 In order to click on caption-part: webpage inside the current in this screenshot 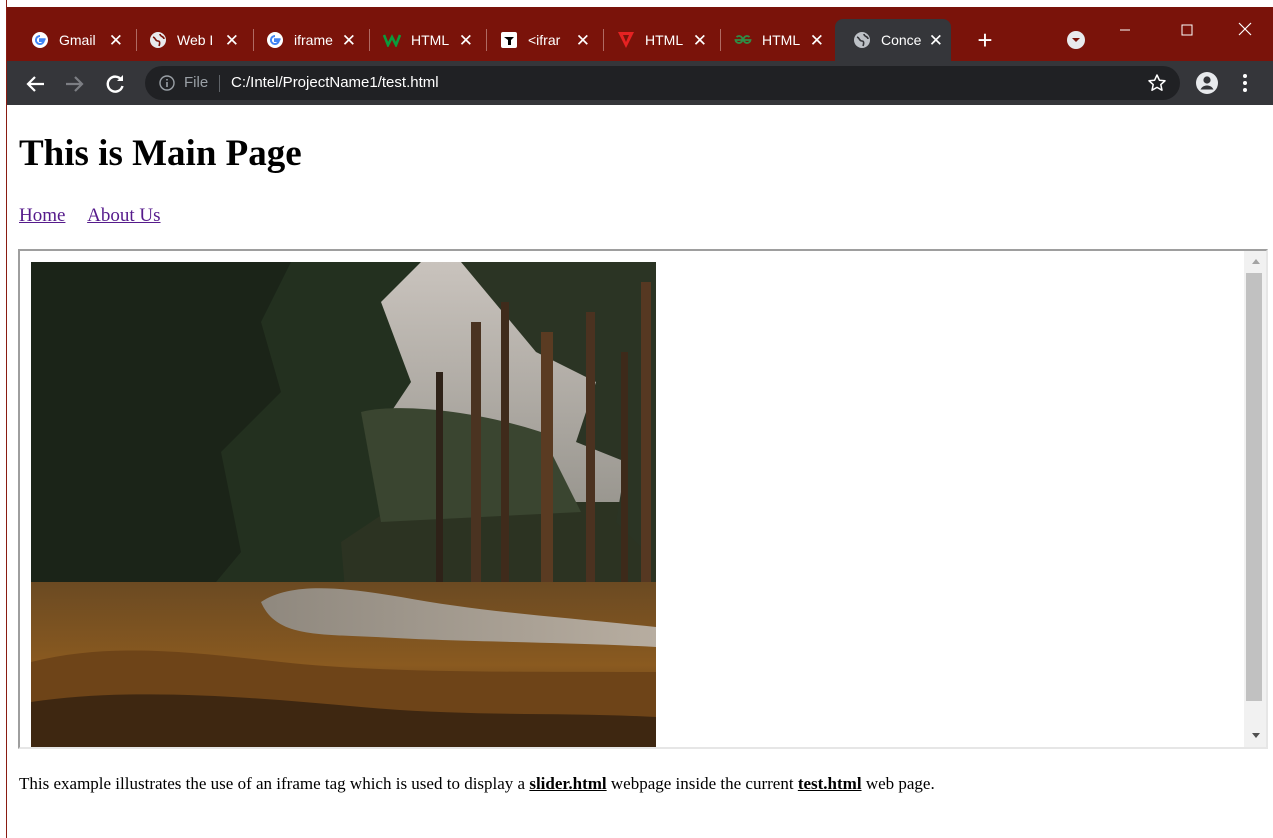, I will do `click(702, 783)`.